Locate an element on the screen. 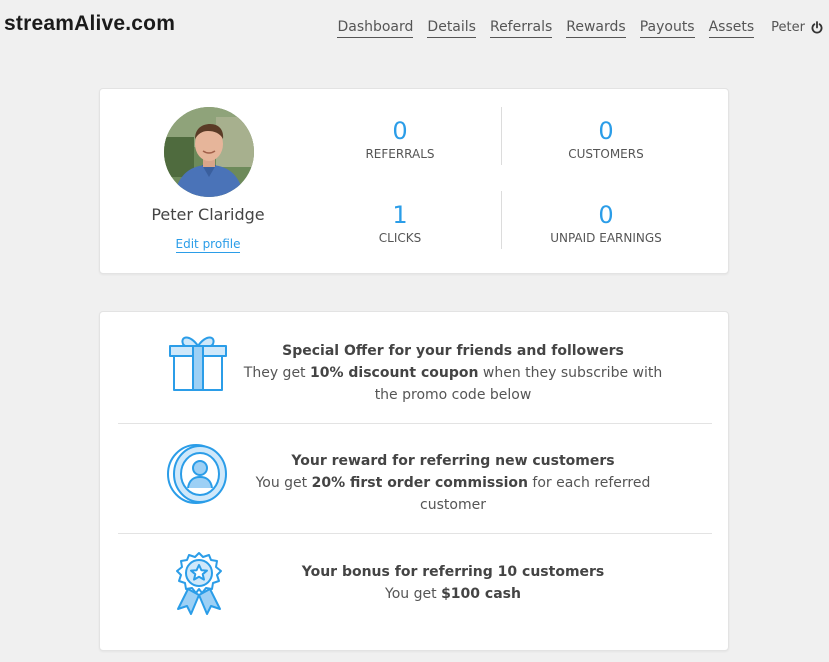 This screenshot has width=829, height=662. offer-description: You get $100 cash is located at coordinates (453, 594).